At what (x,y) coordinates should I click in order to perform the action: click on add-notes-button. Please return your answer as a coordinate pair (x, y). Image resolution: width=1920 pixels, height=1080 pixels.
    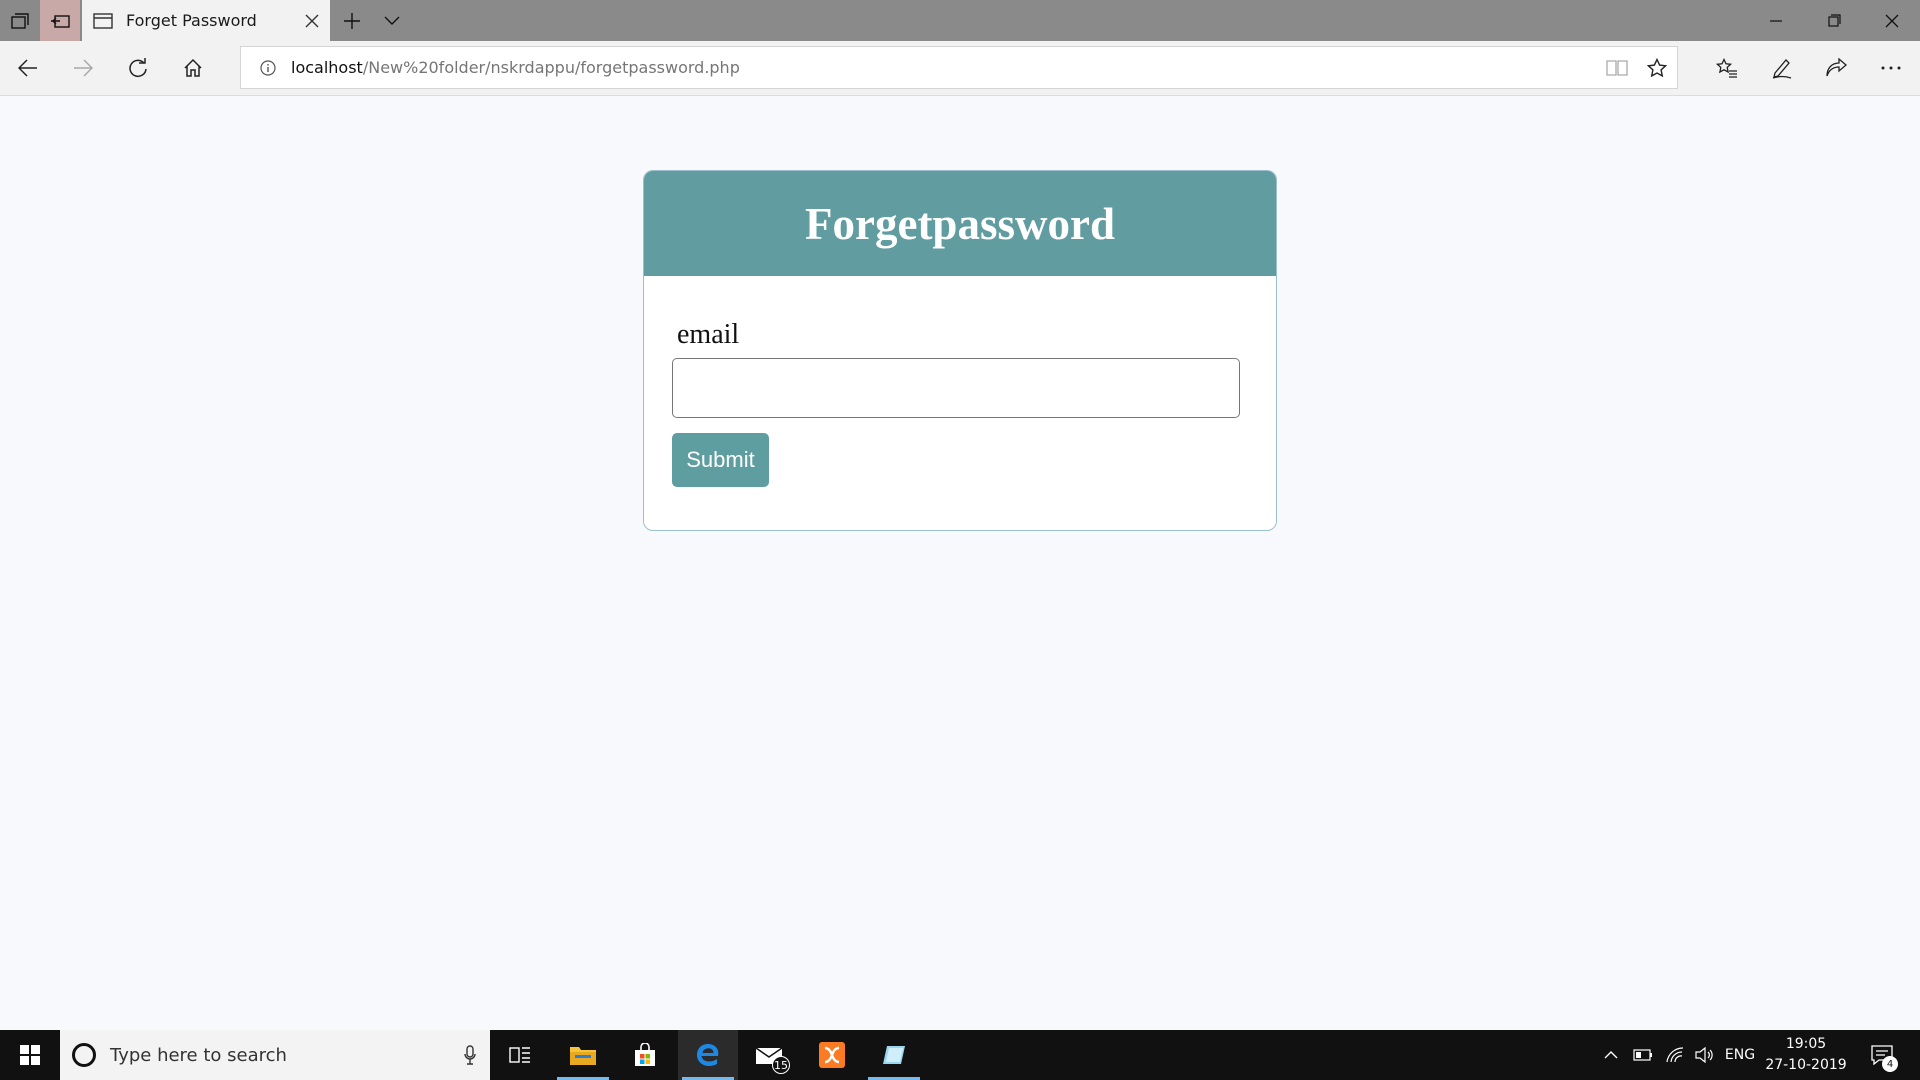
    Looking at the image, I should click on (1782, 68).